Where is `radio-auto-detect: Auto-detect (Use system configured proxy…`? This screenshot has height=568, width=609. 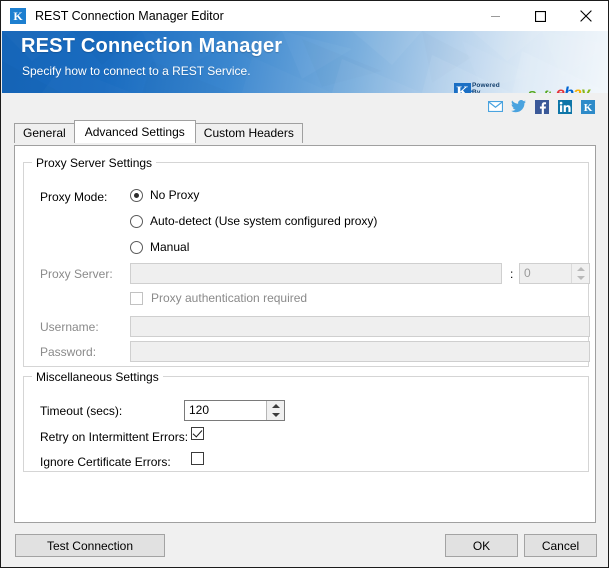 radio-auto-detect: Auto-detect (Use system configured proxy… is located at coordinates (253, 221).